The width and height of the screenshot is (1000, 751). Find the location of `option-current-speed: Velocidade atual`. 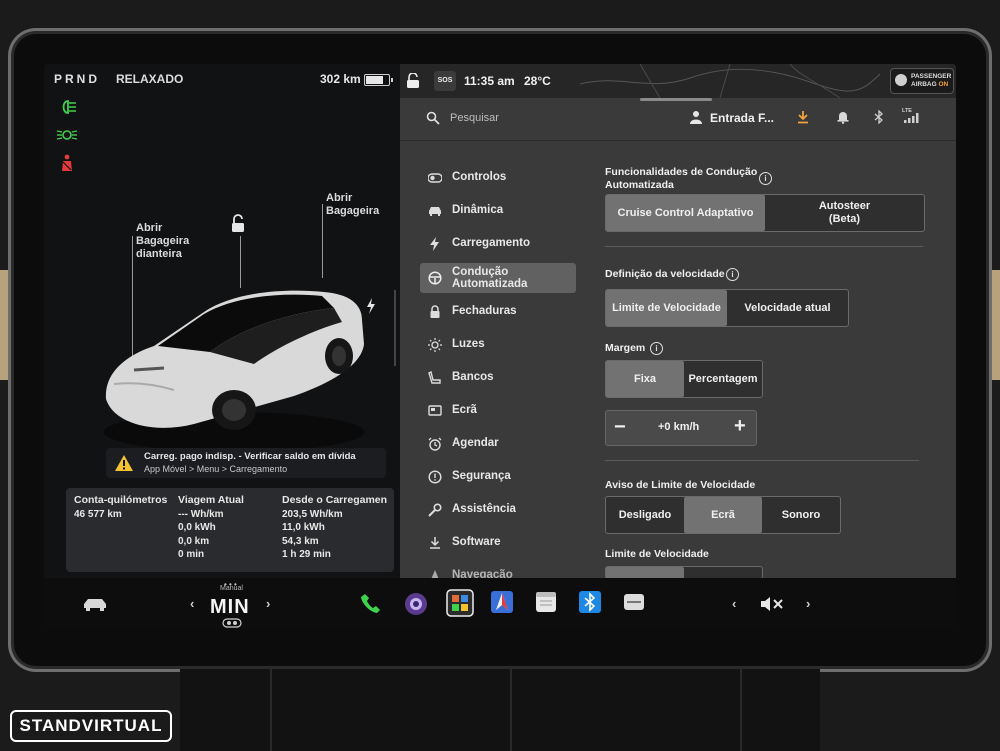

option-current-speed: Velocidade atual is located at coordinates (787, 308).